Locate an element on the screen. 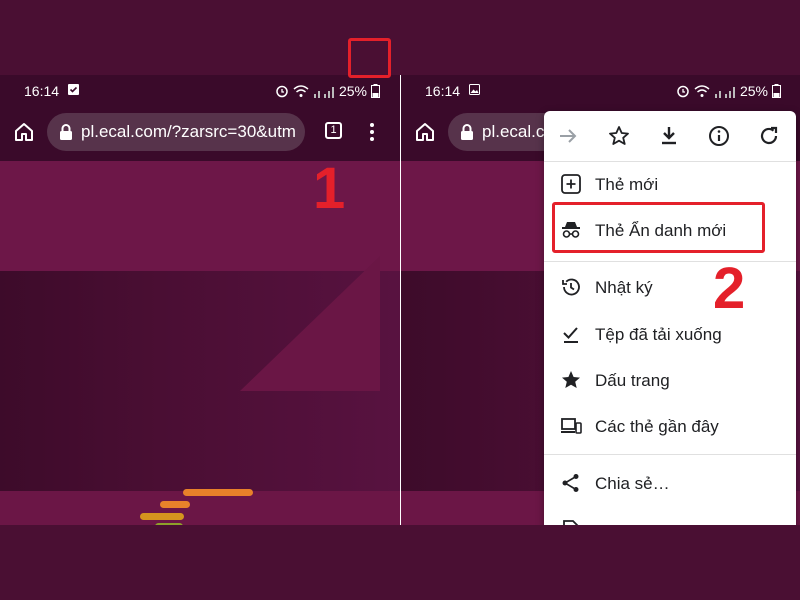 Image resolution: width=800 pixels, height=600 pixels. menu-button-highlight is located at coordinates (369, 58).